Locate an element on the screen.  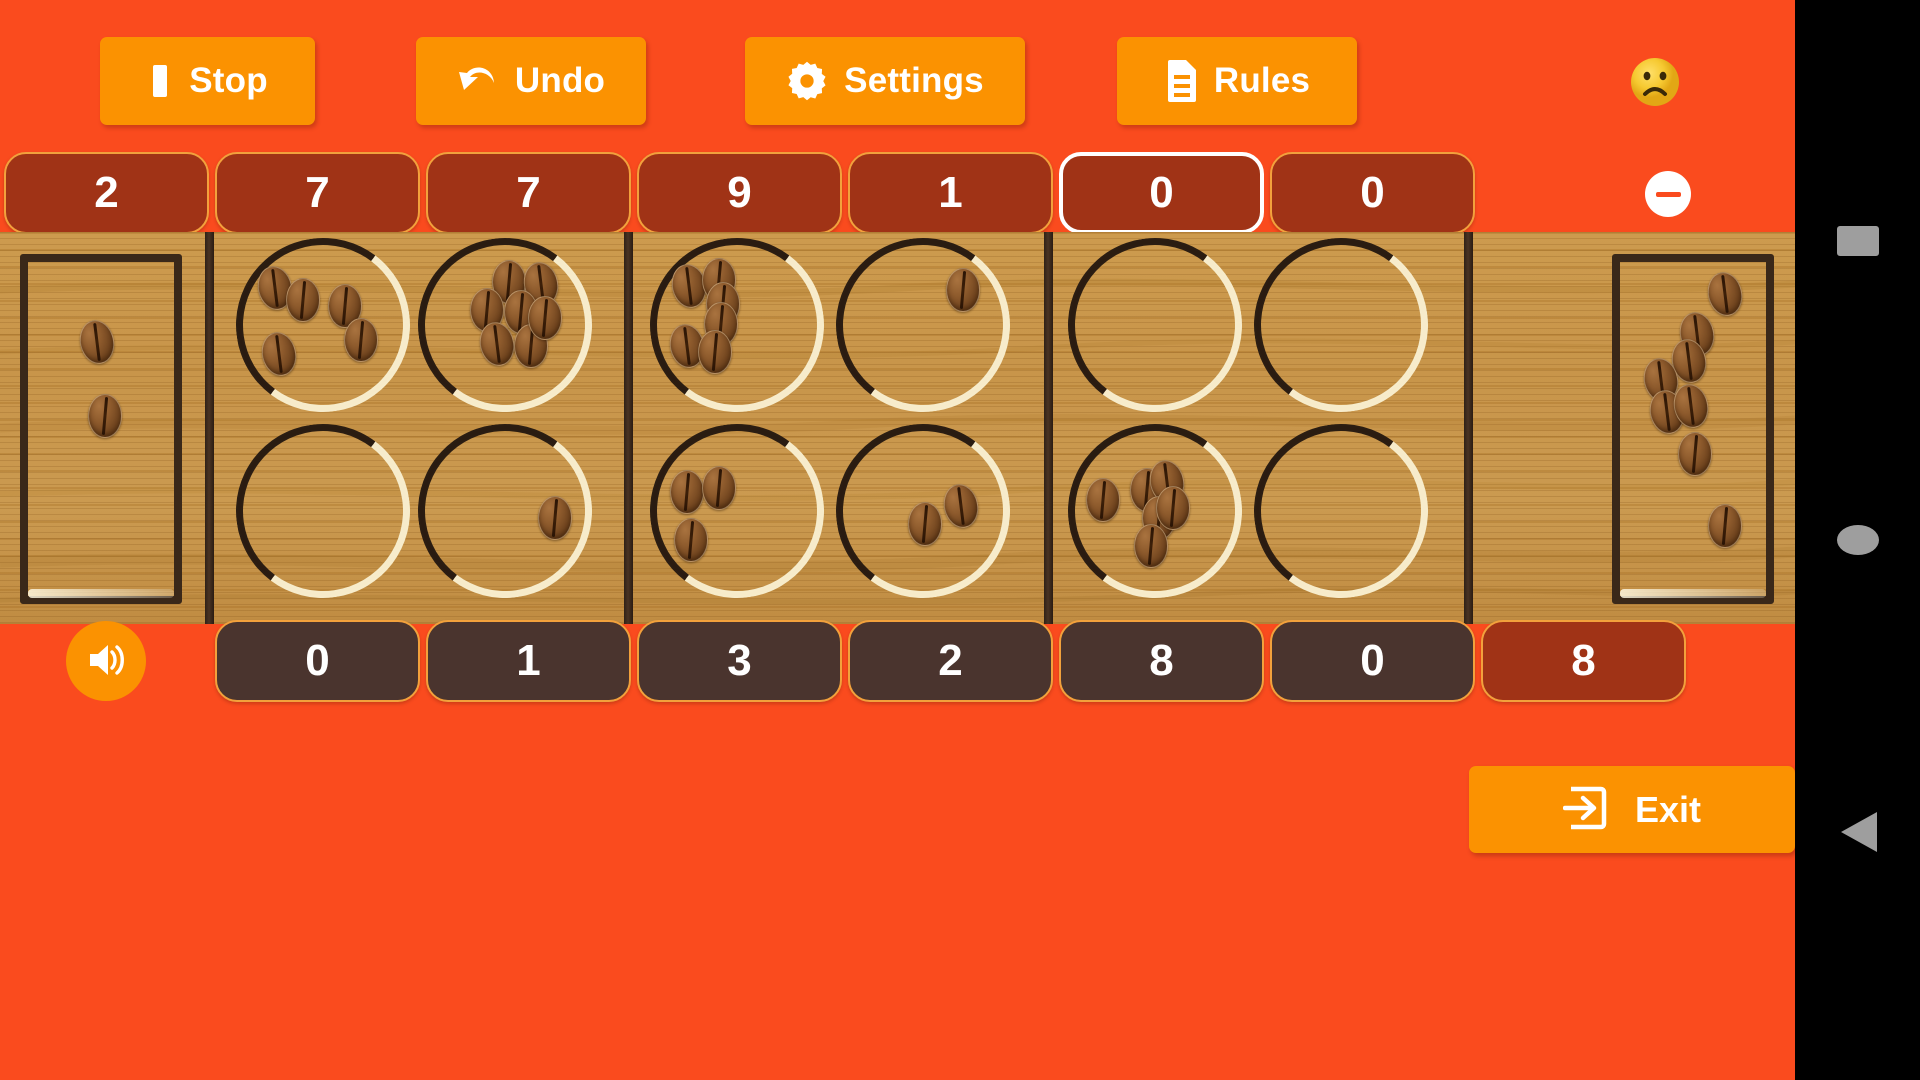
top-score-row: 2 7 7 9 1 0 0 is located at coordinates (897, 193).